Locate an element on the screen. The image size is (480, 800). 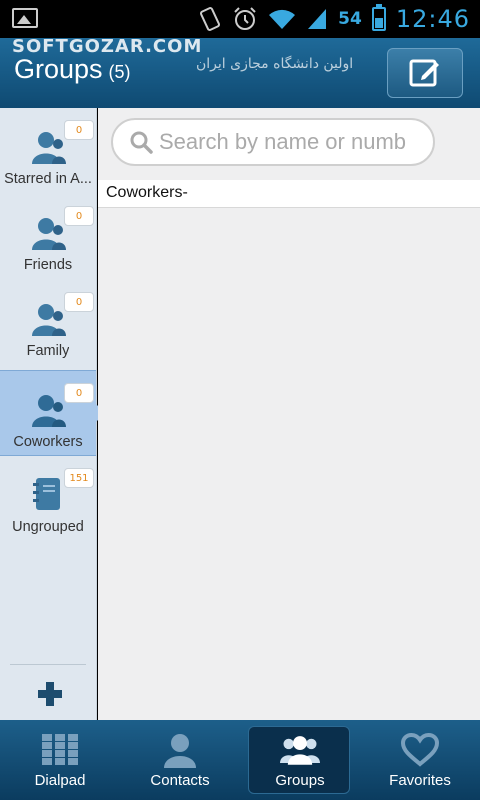
edit-groups-button is located at coordinates (425, 73).